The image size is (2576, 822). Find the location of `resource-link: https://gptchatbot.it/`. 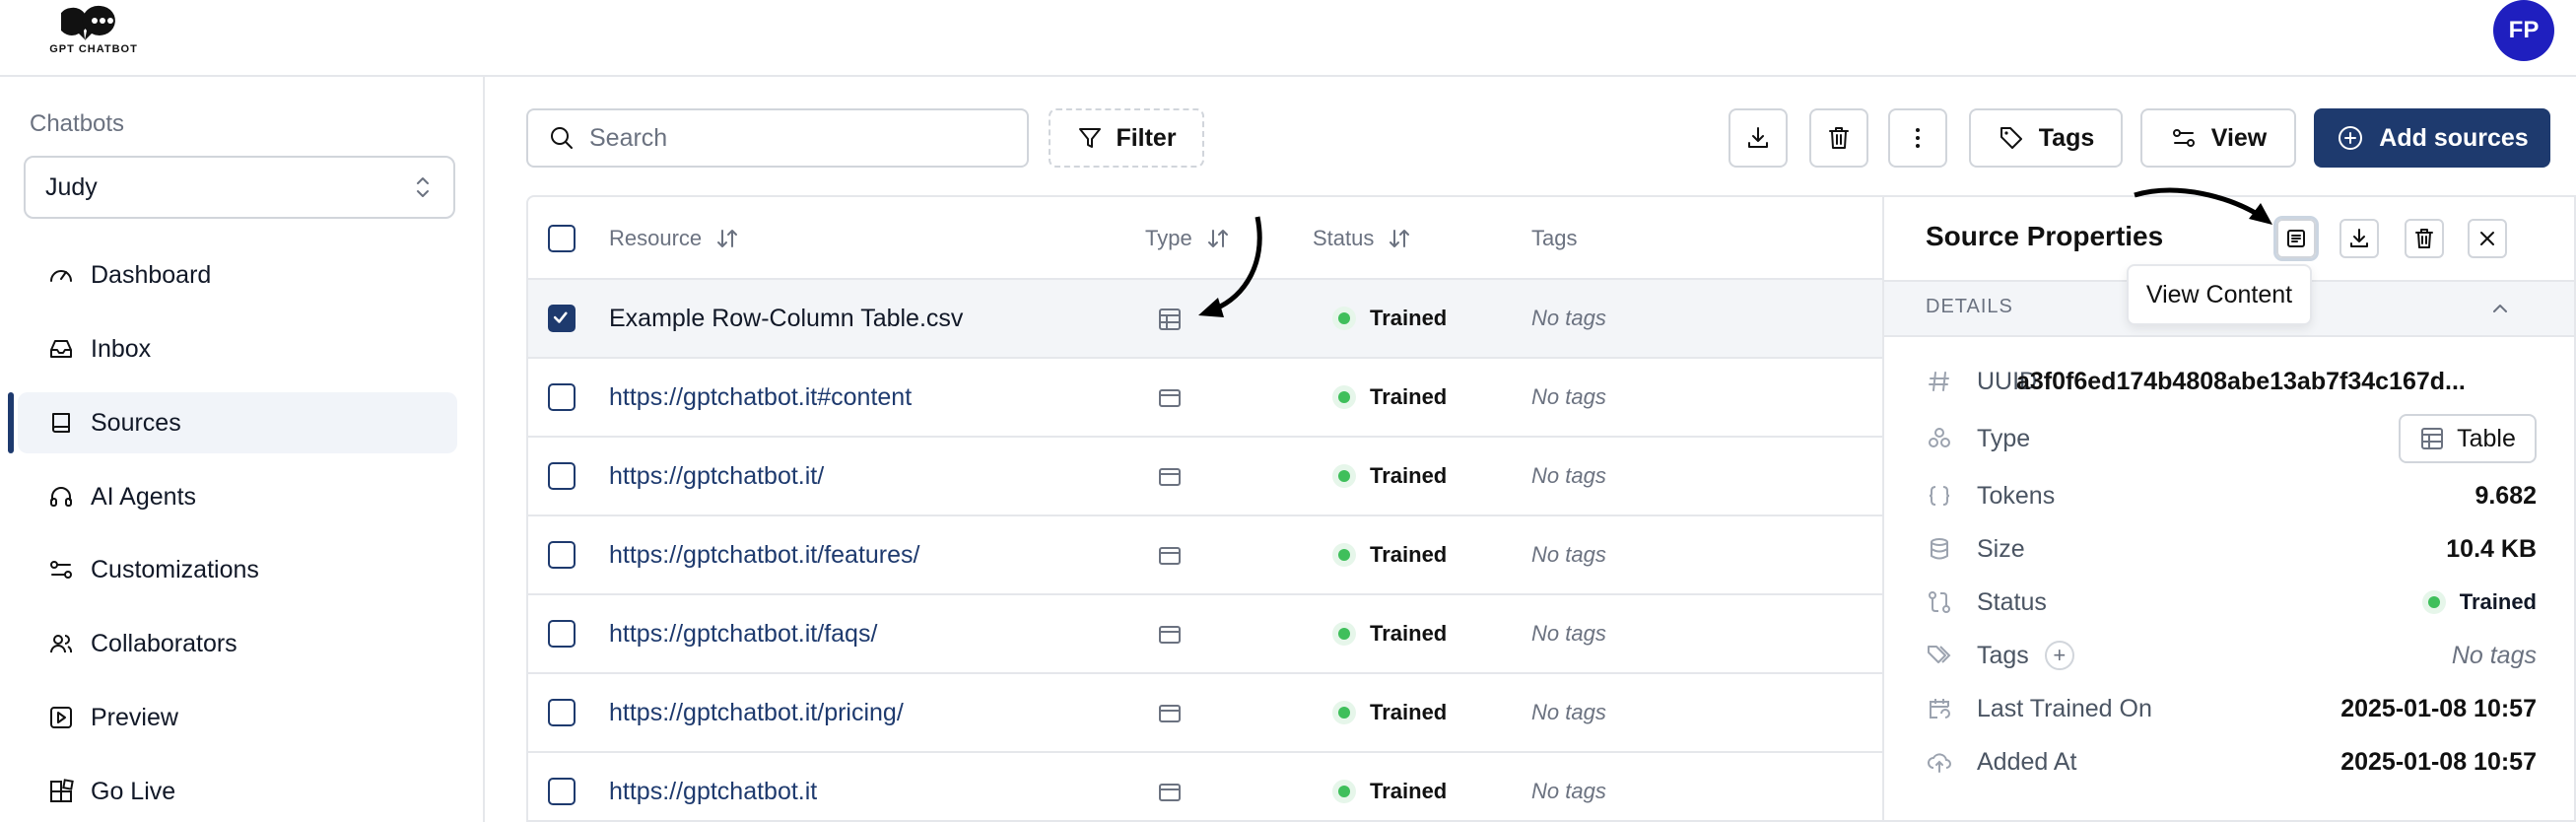

resource-link: https://gptchatbot.it/ is located at coordinates (716, 476).